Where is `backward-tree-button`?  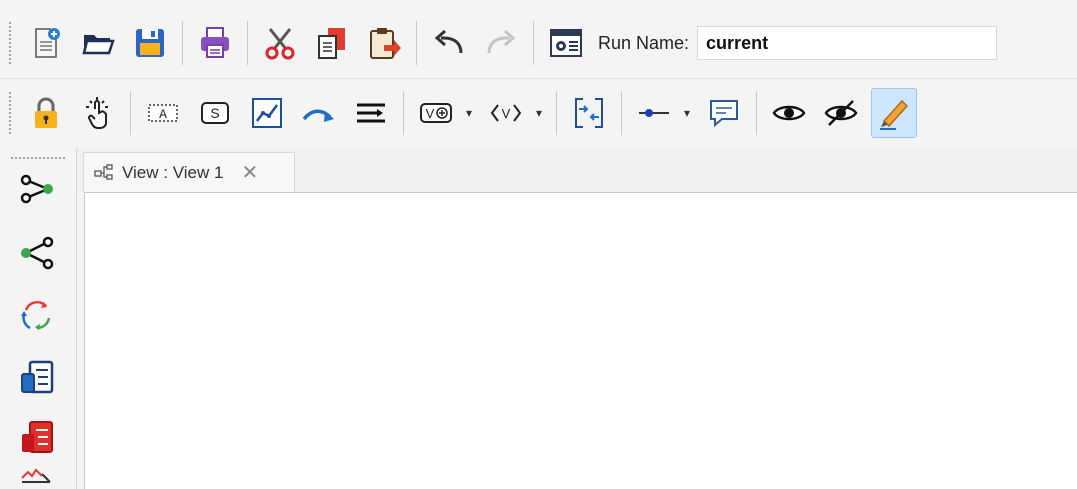 backward-tree-button is located at coordinates (37, 253).